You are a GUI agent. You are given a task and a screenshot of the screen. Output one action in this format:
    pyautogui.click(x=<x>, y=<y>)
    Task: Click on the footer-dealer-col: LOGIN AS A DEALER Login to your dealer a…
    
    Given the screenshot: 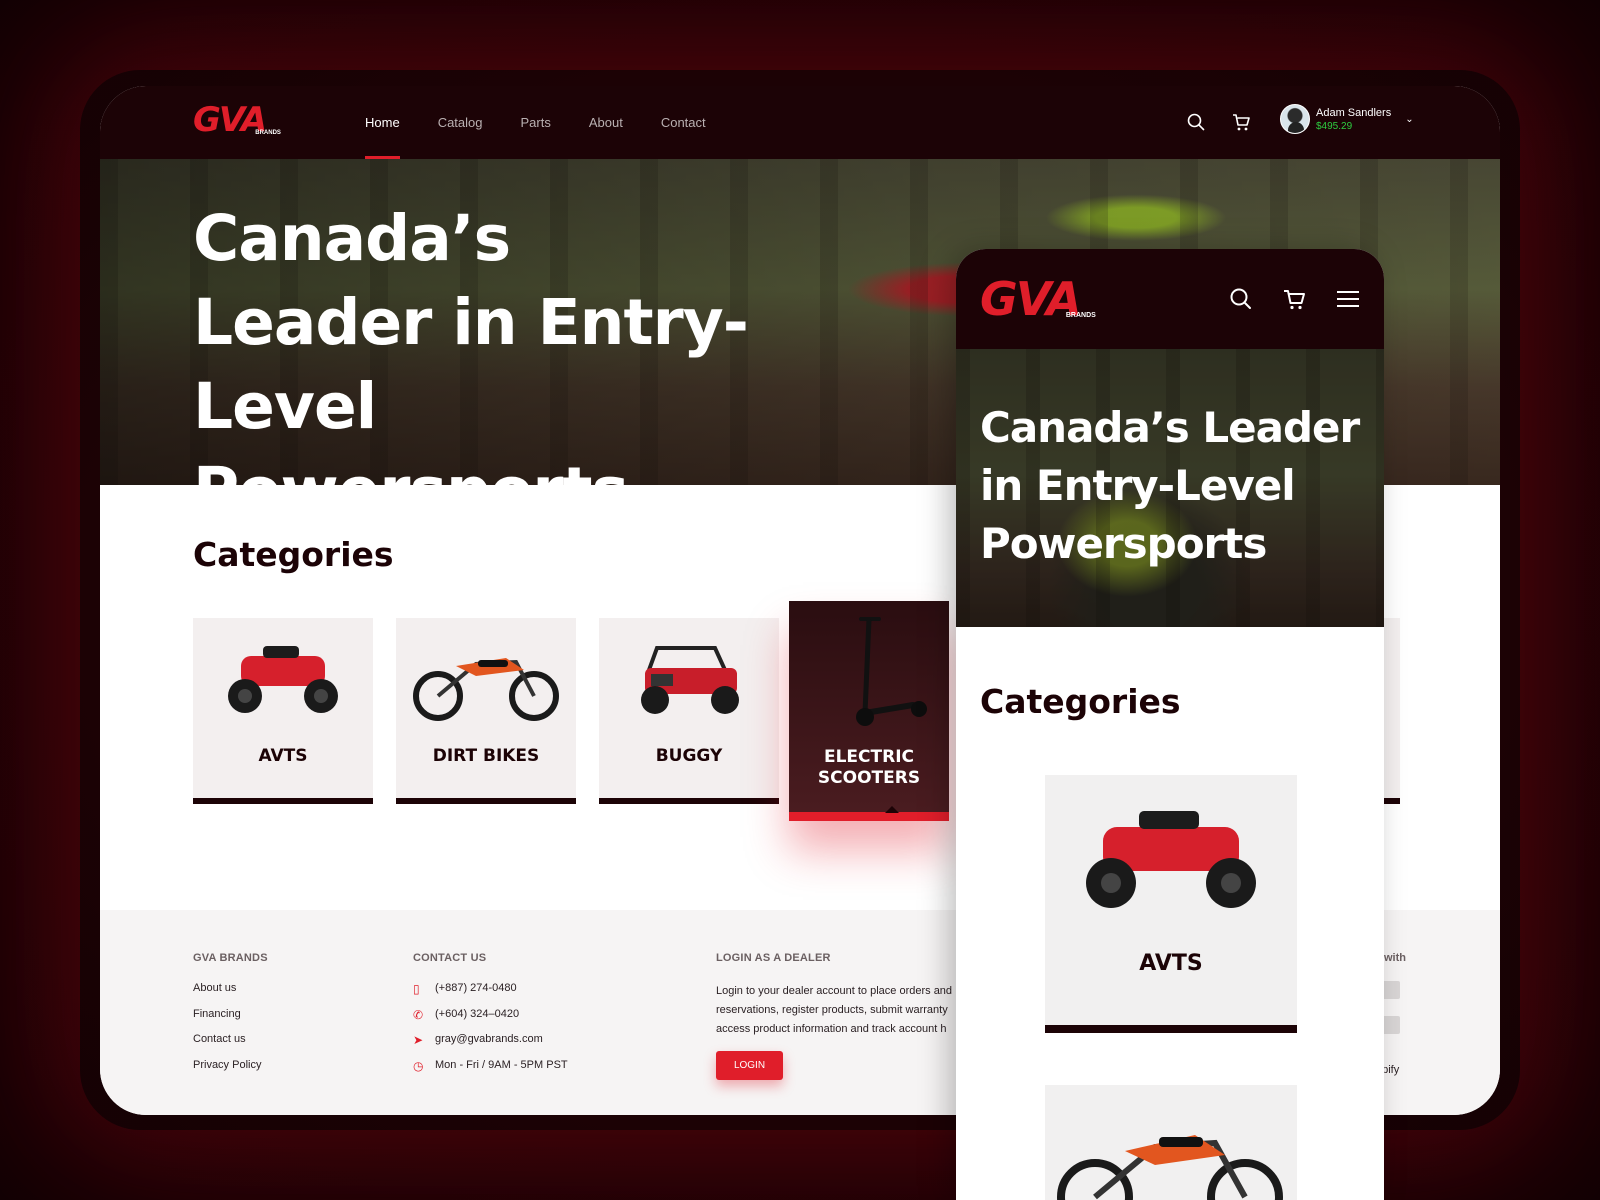 What is the action you would take?
    pyautogui.click(x=841, y=1016)
    